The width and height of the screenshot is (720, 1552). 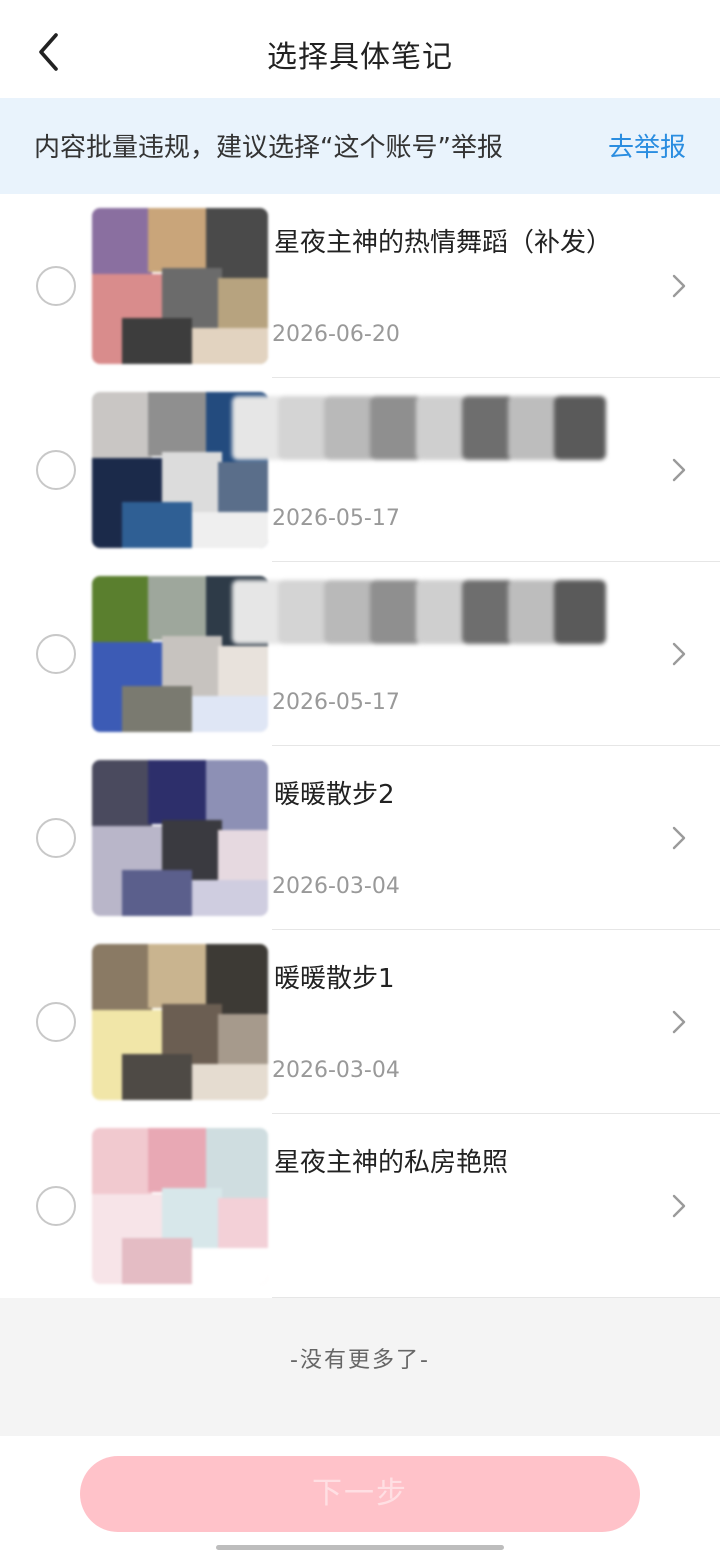 I want to click on note-row: 星夜主神的私房艳照, so click(x=360, y=1206).